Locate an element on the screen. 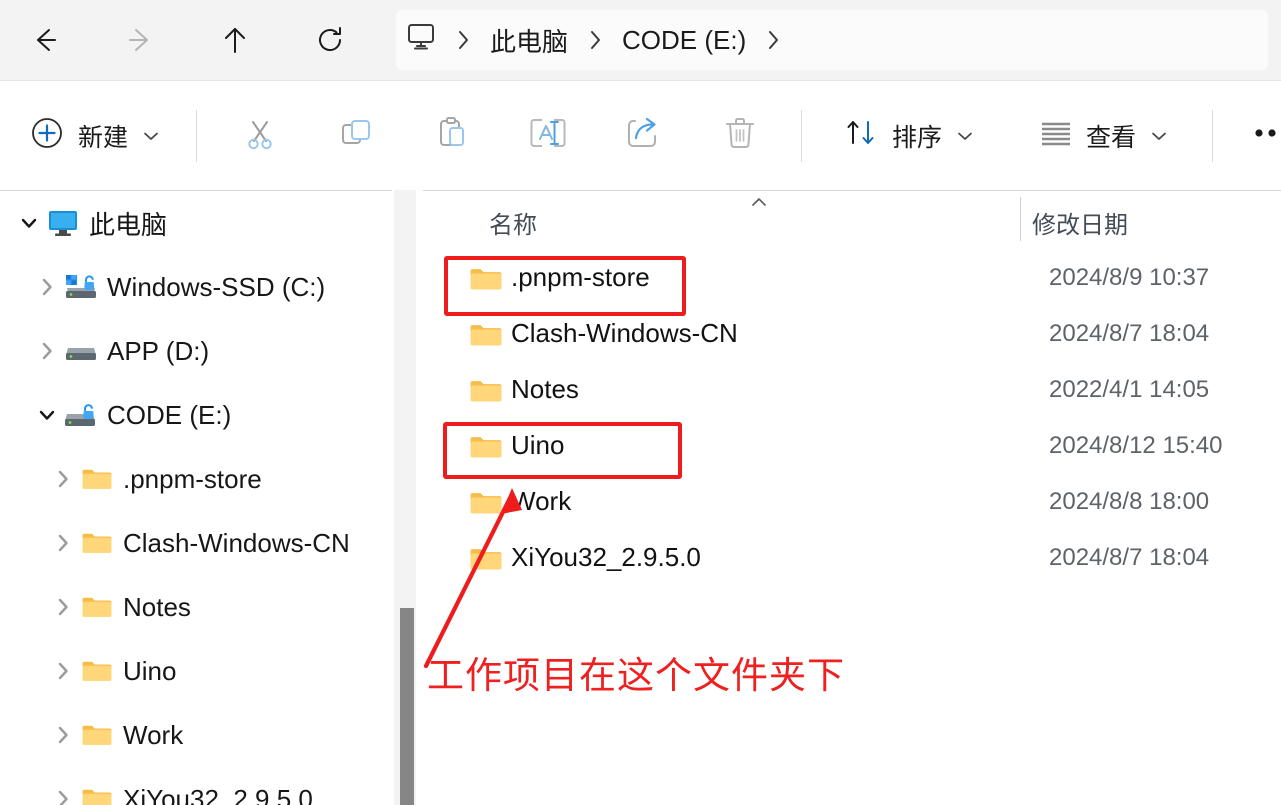 This screenshot has width=1281, height=805. refresh-button is located at coordinates (330, 40).